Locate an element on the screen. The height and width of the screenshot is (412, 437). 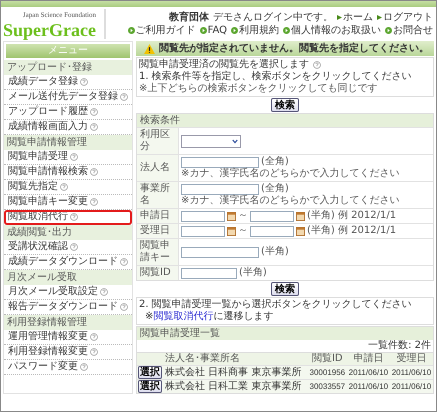
menu-section: アップロード･登録 is located at coordinates (68, 67).